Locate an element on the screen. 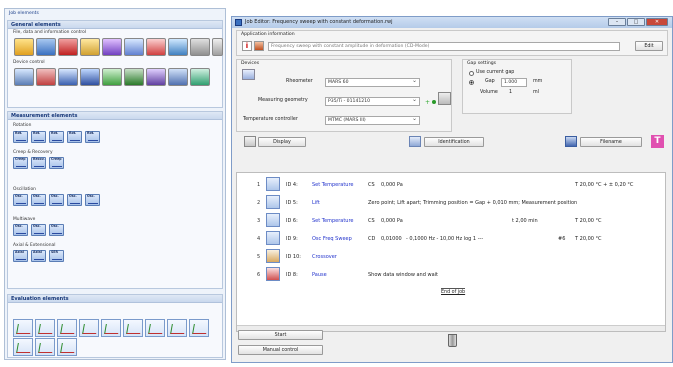 Image resolution: width=673 pixels, height=367 pixels. multiwave-button-3: Osc. is located at coordinates (56, 230).